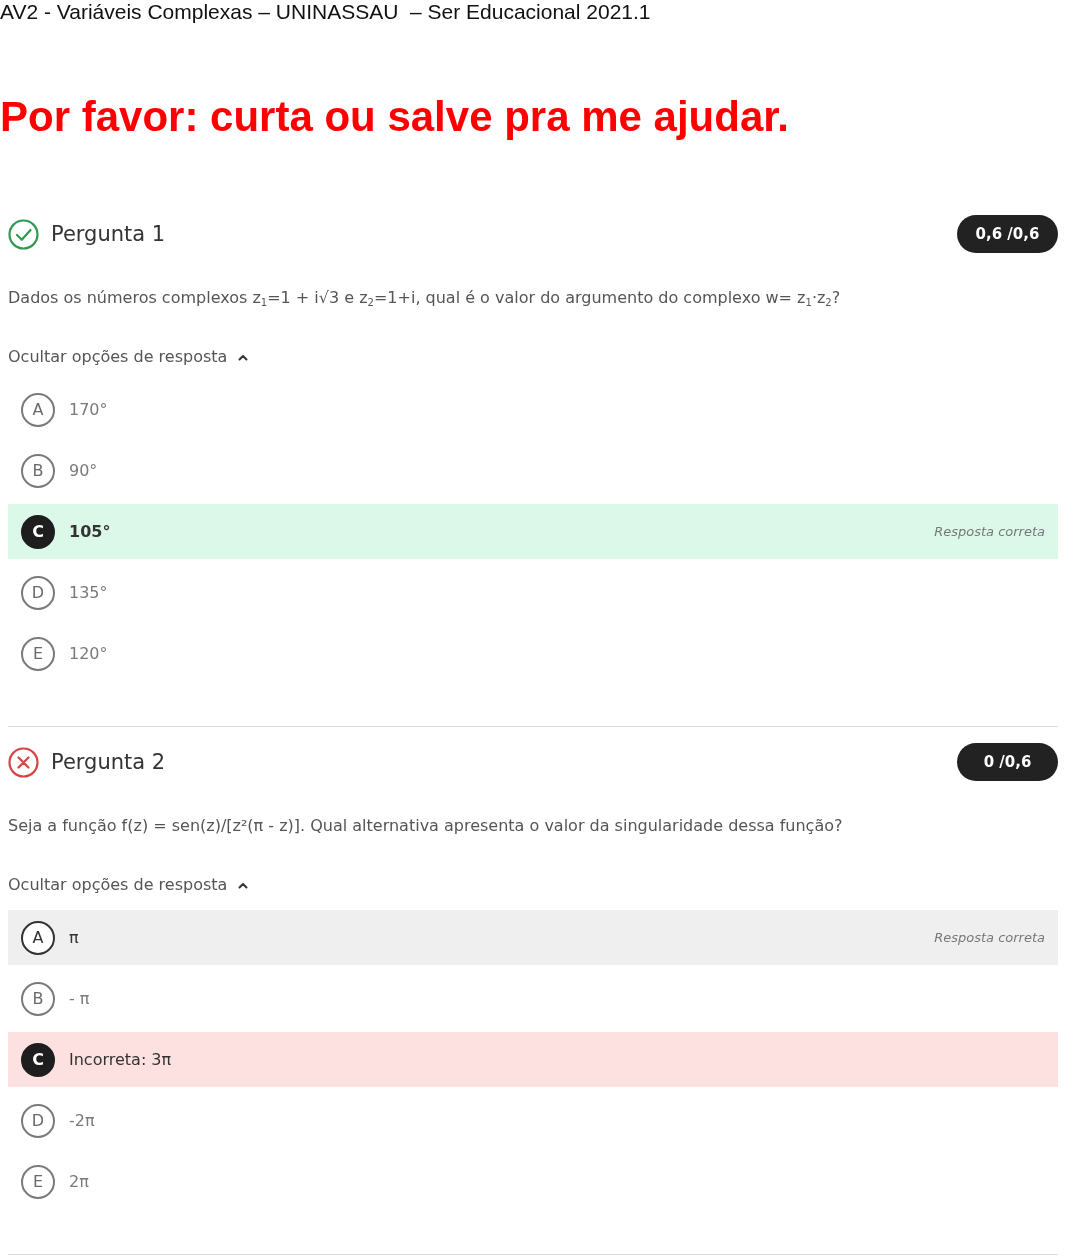 This screenshot has height=1260, width=1066. I want to click on page-title: AV2 - Variáveis Complexas – UNINASSAU – Ser Educacional 2021.1, so click(325, 12).